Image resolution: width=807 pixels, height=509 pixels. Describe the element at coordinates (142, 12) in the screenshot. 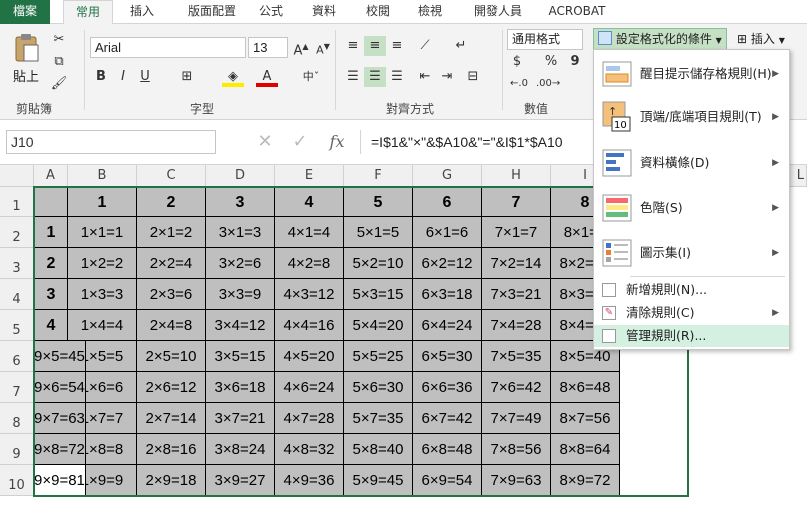

I see `tab-insert: 插入` at that location.